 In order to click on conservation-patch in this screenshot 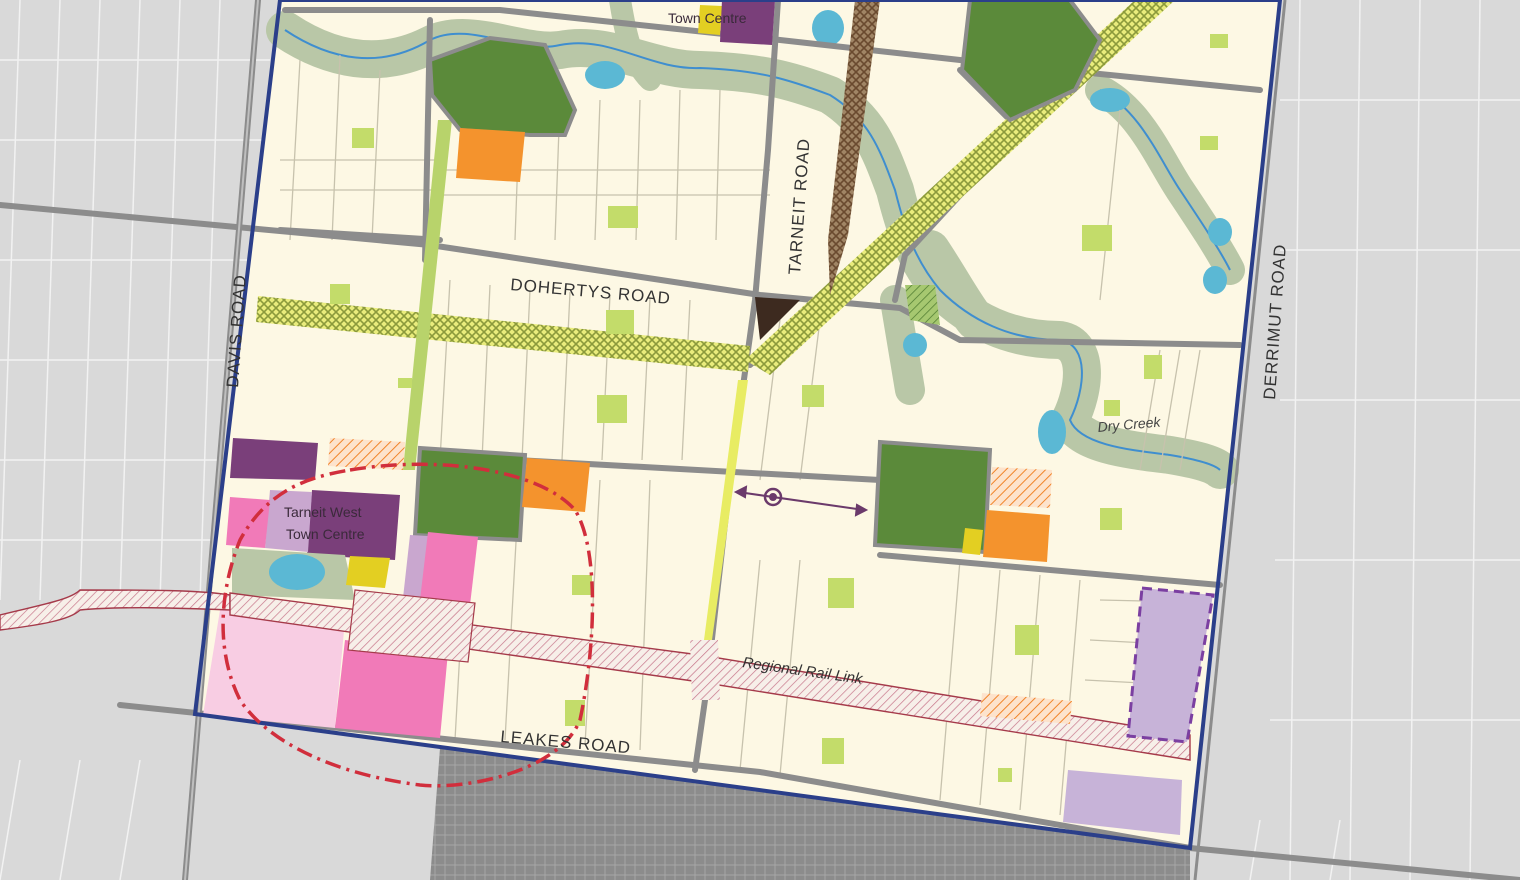, I will do `click(922, 305)`.